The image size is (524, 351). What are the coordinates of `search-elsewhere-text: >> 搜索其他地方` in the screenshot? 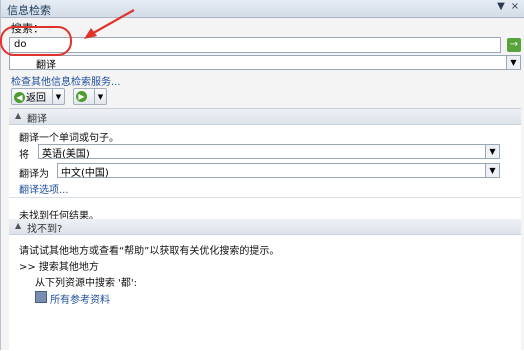 It's located at (59, 267).